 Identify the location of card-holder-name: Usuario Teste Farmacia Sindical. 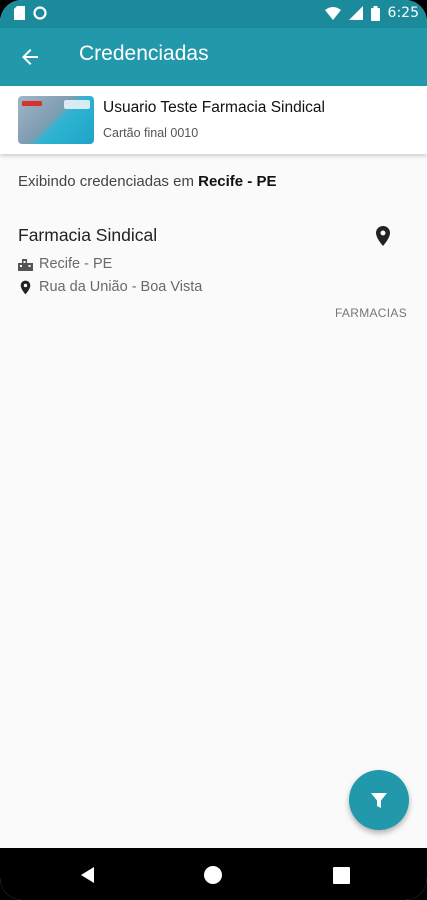
(214, 107).